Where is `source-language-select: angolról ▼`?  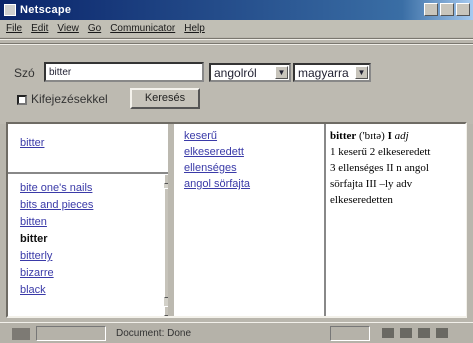
source-language-select: angolról ▼ is located at coordinates (250, 72).